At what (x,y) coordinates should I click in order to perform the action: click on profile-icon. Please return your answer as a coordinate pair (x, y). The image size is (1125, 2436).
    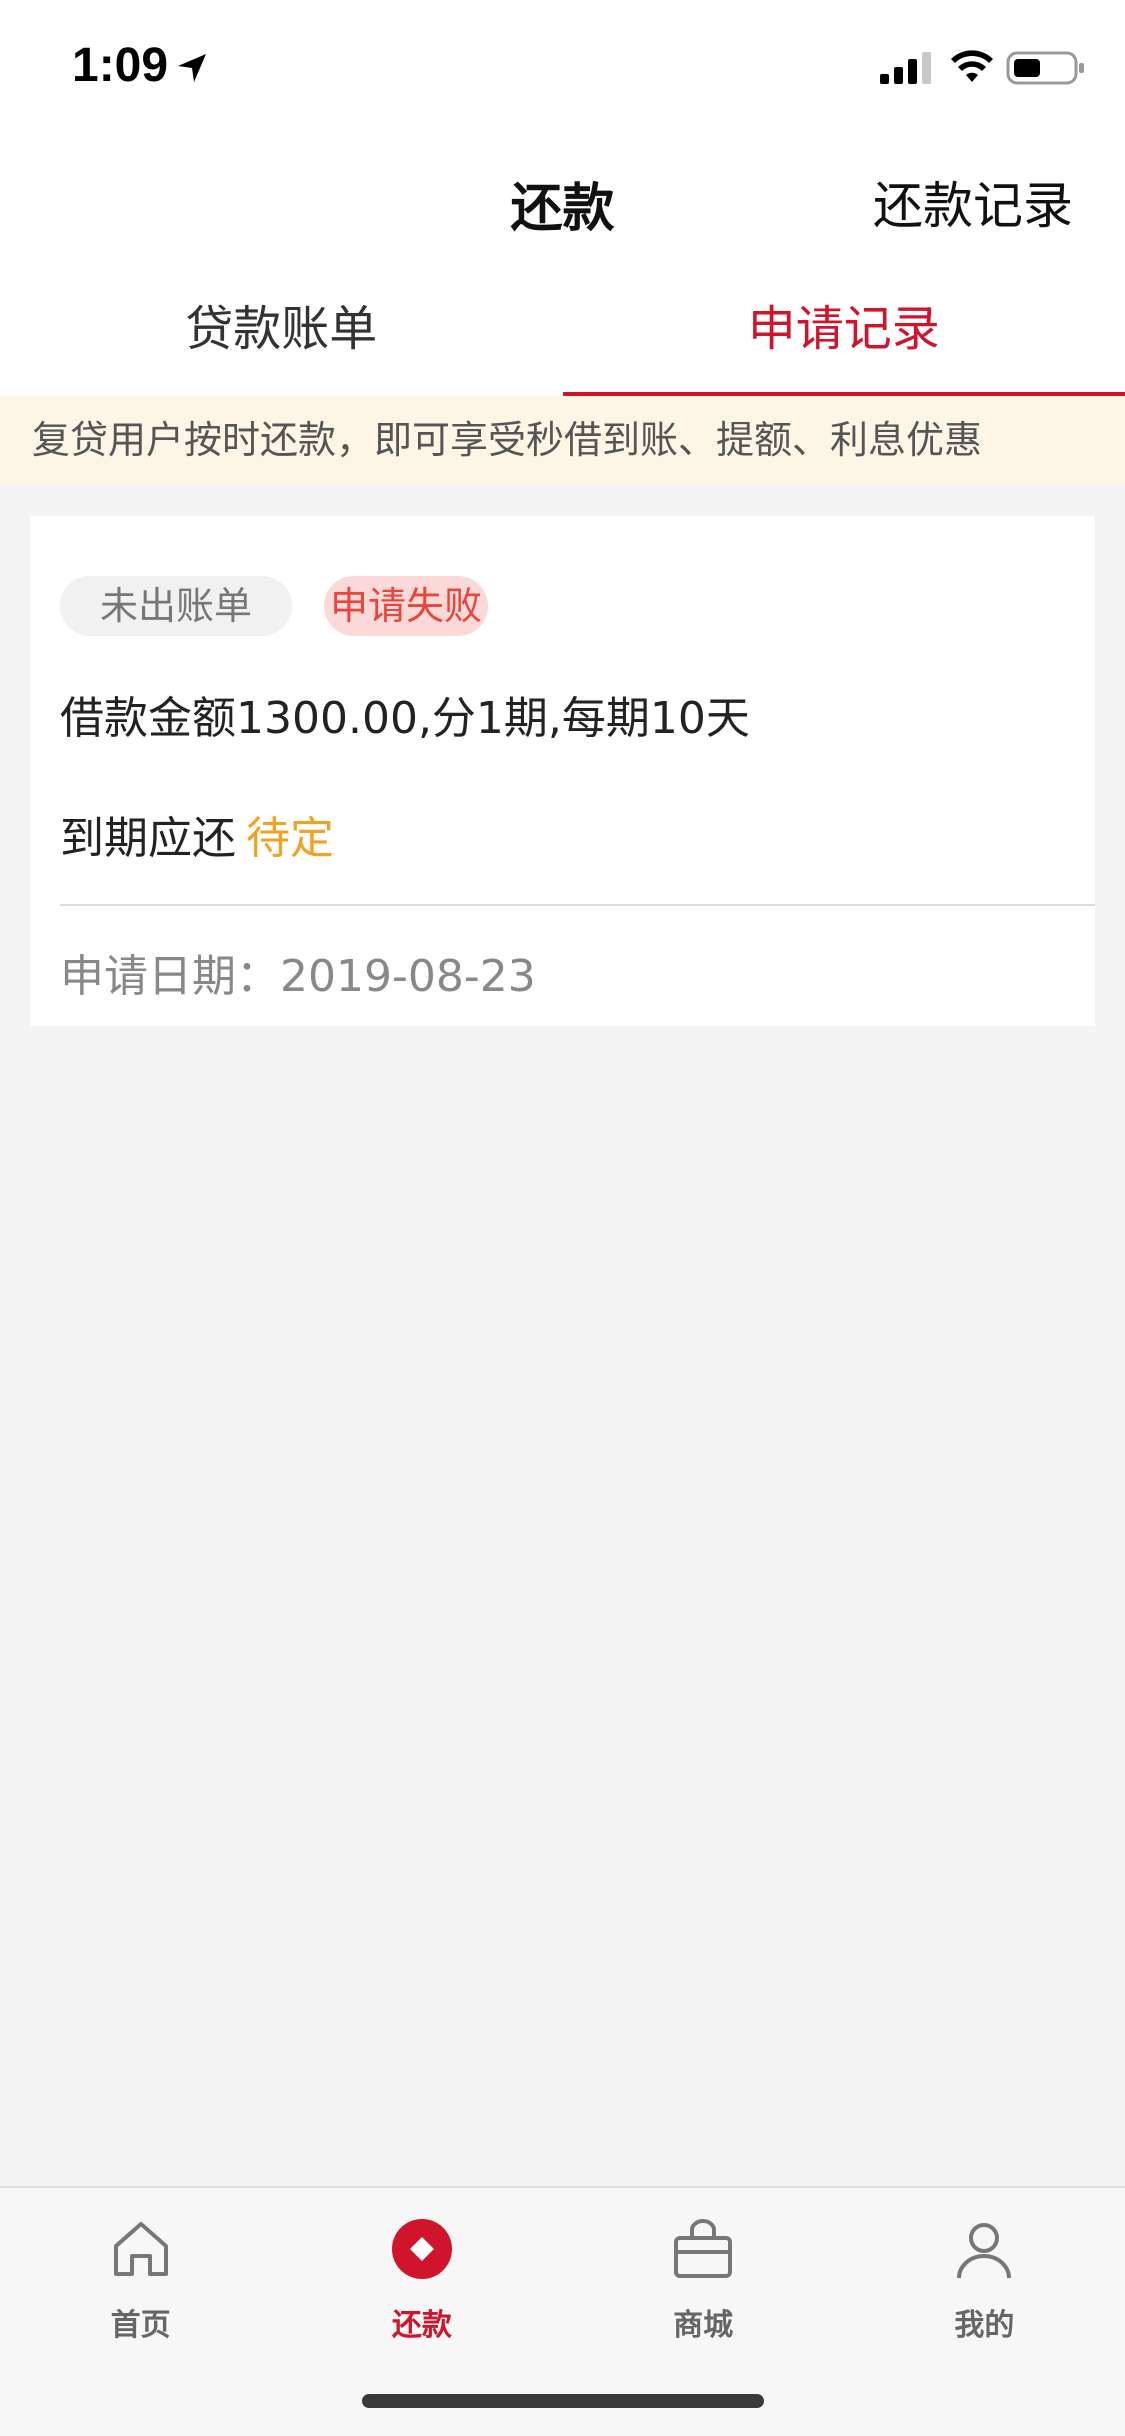
    Looking at the image, I should click on (984, 2251).